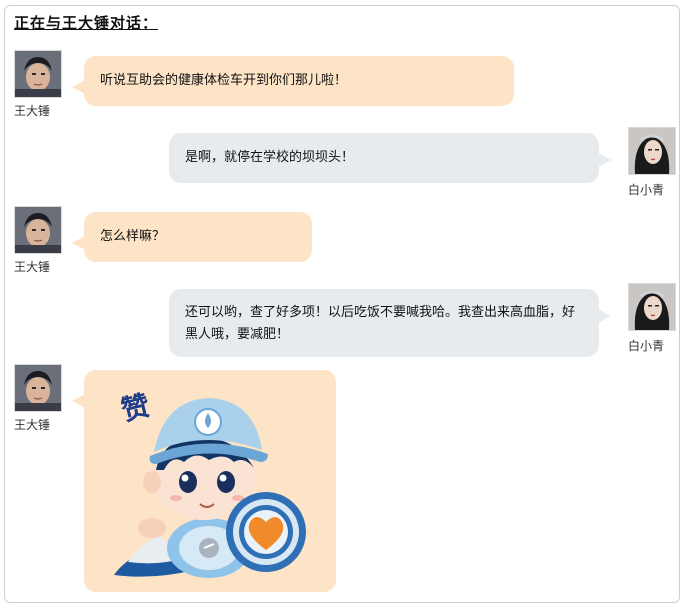 Image resolution: width=686 pixels, height=608 pixels. I want to click on message-text: 怎么样嘛？, so click(133, 236).